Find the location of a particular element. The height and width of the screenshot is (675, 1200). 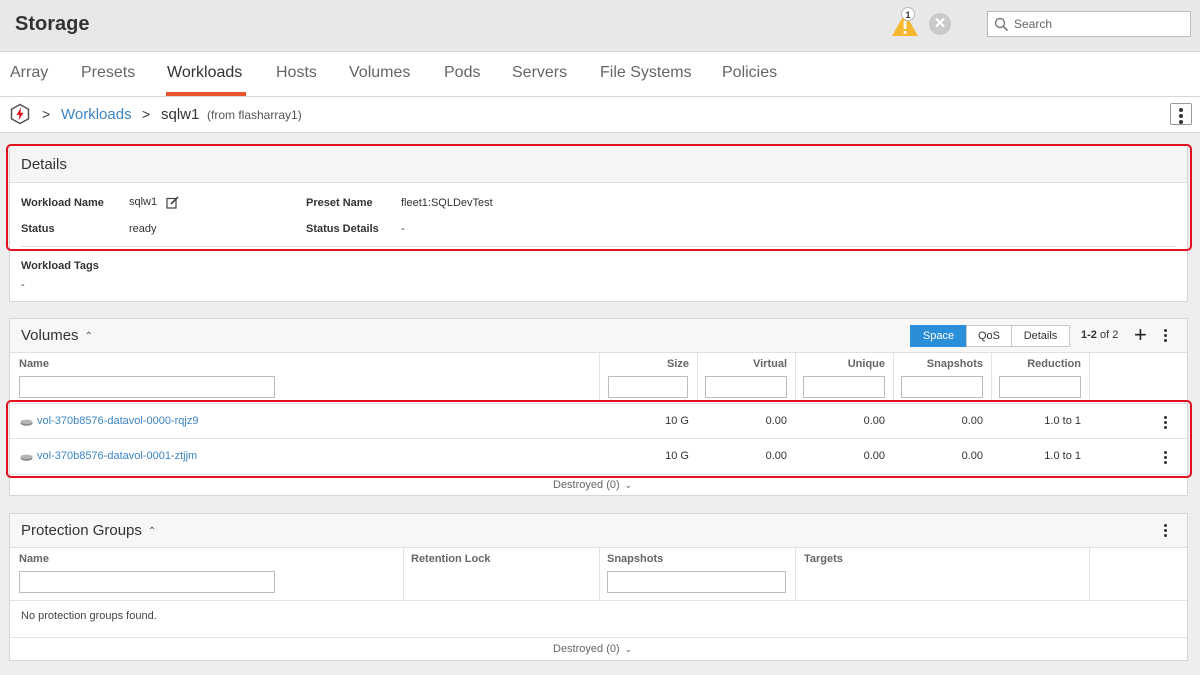

pagination-label: 1-2 of 2 is located at coordinates (1099, 335).